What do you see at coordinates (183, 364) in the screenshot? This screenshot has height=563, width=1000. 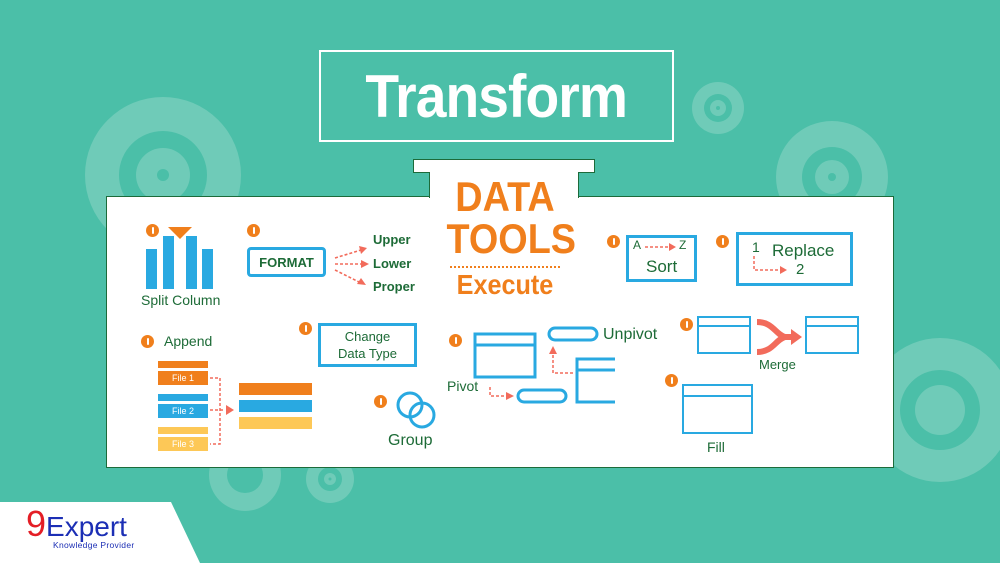 I see `file-1-header` at bounding box center [183, 364].